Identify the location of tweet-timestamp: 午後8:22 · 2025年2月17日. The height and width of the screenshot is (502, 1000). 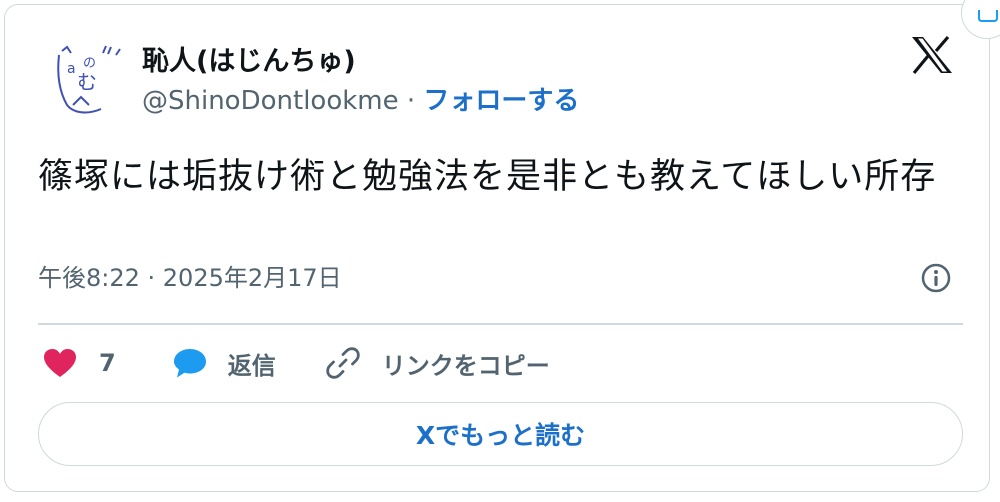
(190, 278).